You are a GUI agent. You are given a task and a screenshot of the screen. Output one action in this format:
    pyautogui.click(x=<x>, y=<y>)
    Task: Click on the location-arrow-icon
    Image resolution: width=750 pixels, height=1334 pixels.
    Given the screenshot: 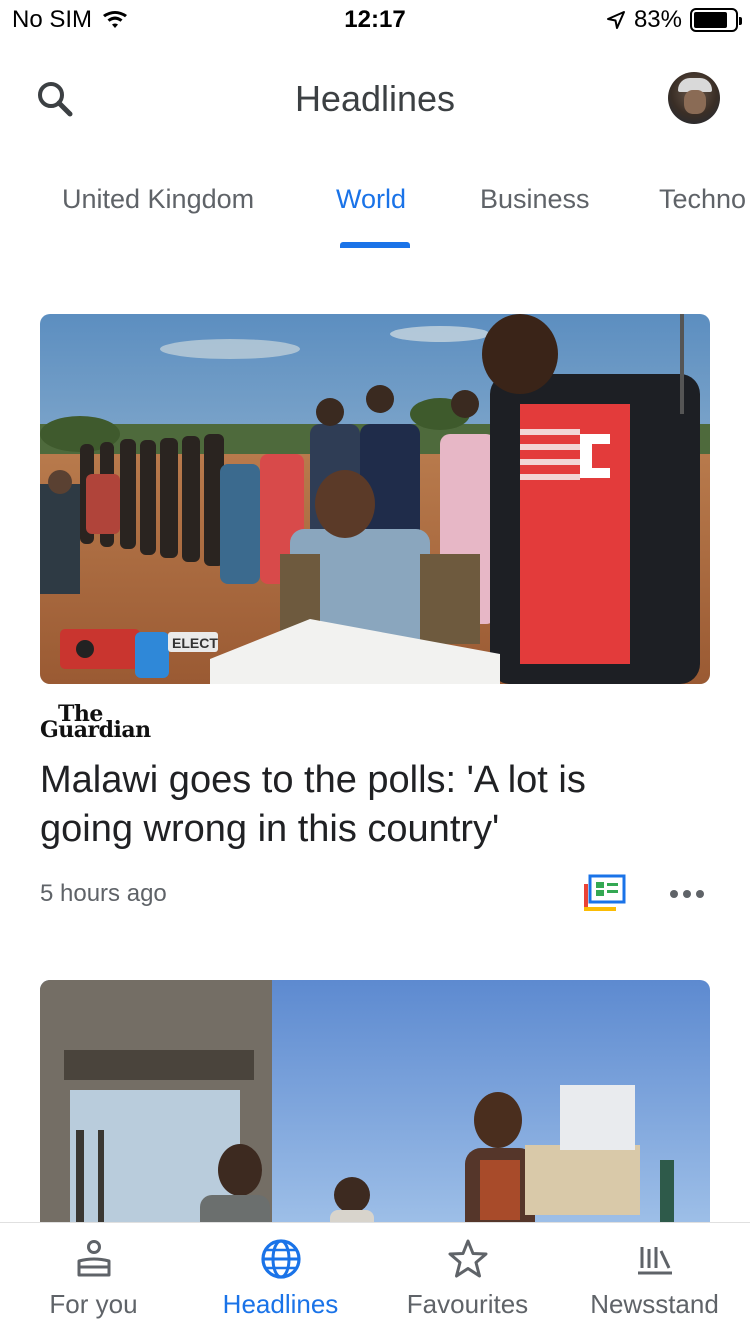 What is the action you would take?
    pyautogui.click(x=615, y=20)
    